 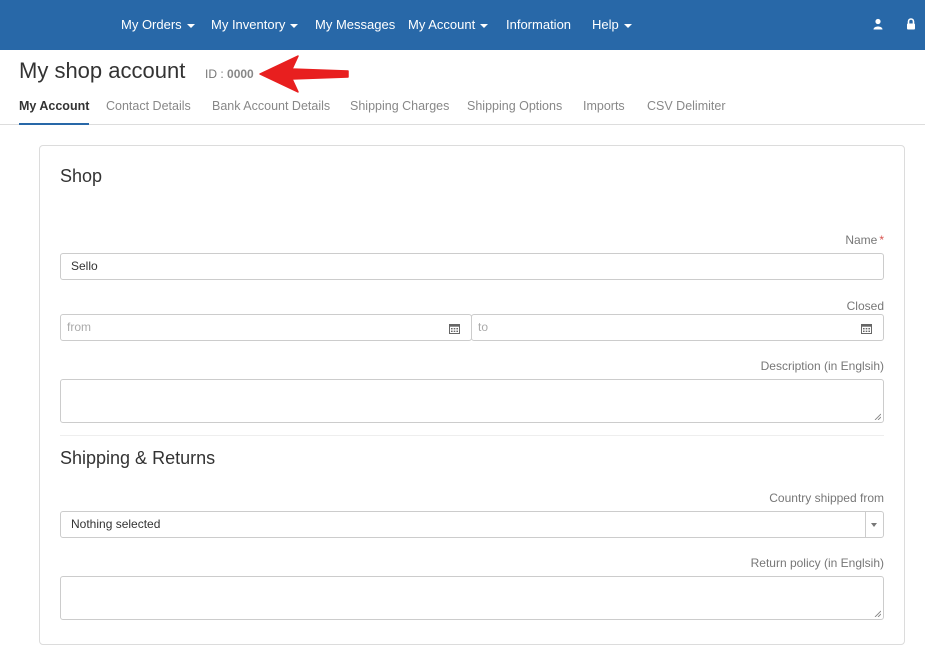 What do you see at coordinates (822, 366) in the screenshot?
I see `description-label: Description (in Englsih)` at bounding box center [822, 366].